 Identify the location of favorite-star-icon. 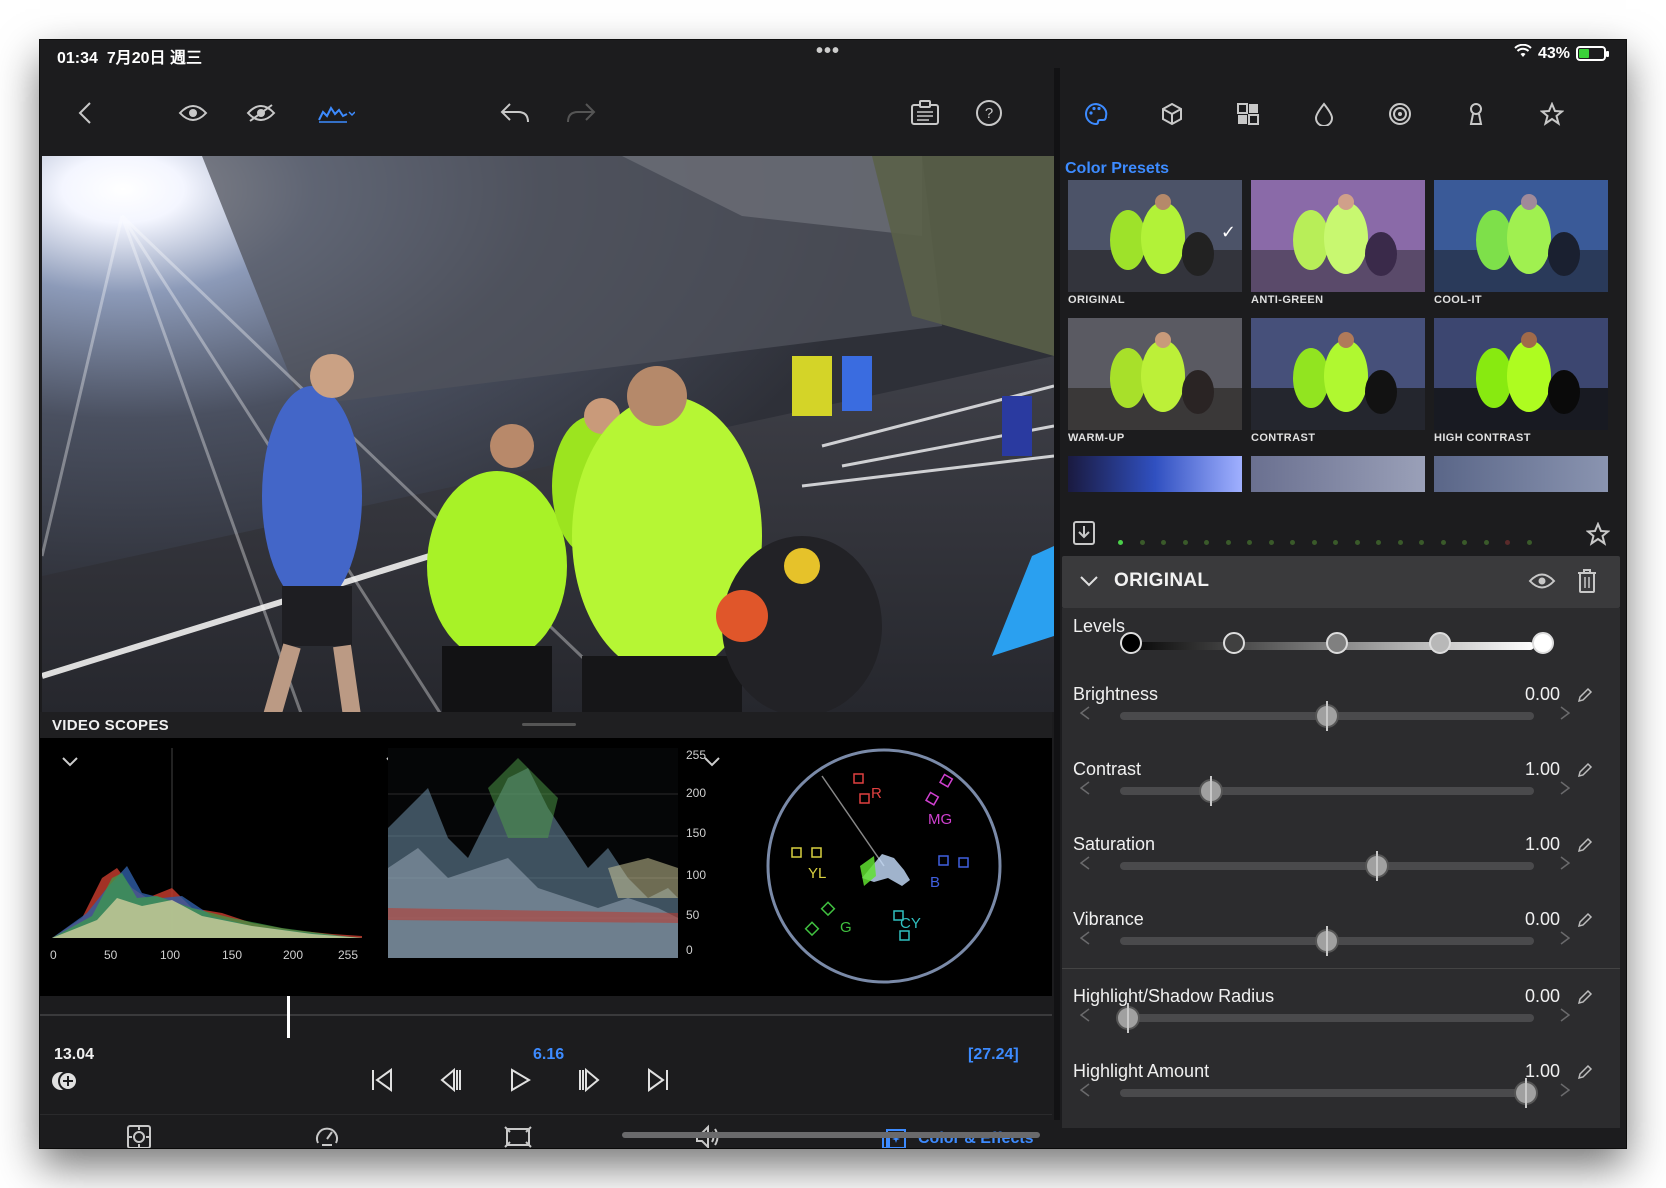
(1598, 536).